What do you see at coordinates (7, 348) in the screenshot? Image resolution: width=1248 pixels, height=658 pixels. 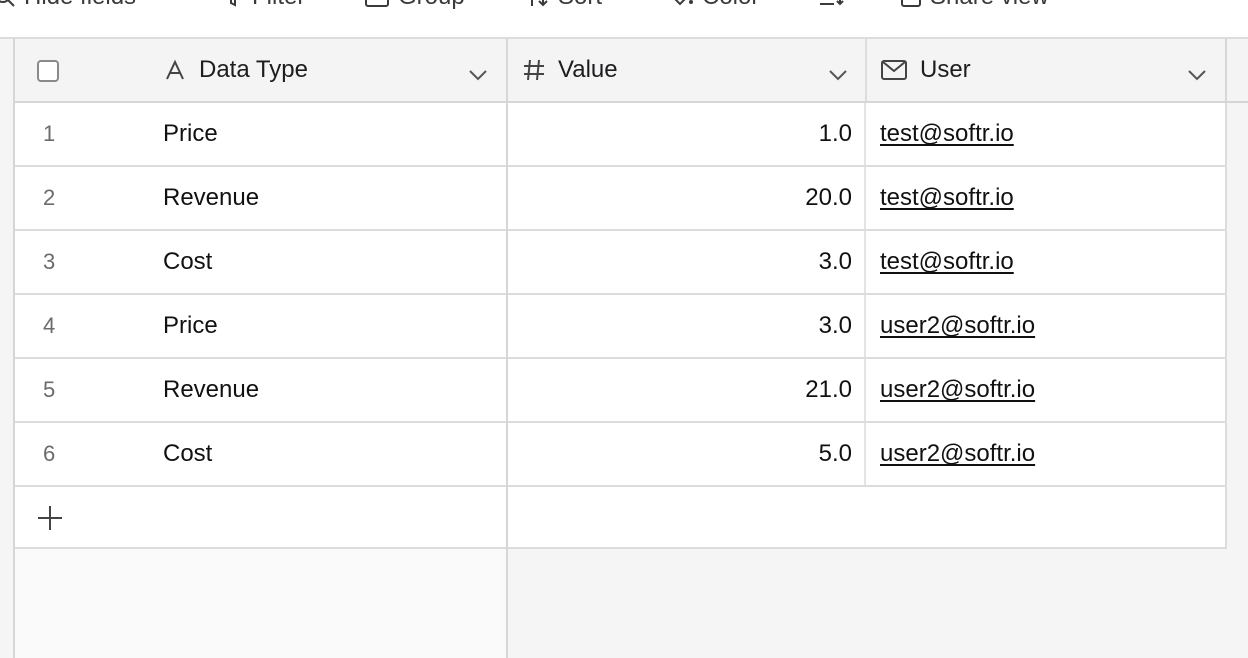 I see `grid-gutter` at bounding box center [7, 348].